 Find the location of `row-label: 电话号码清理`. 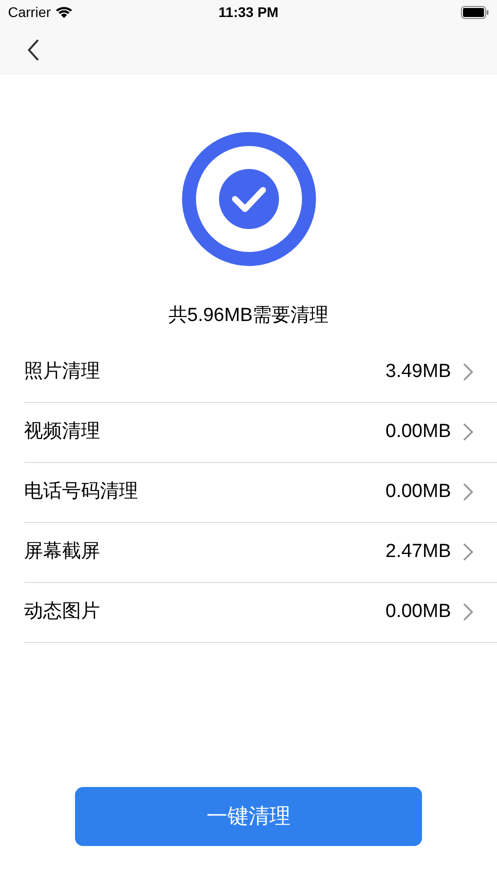

row-label: 电话号码清理 is located at coordinates (81, 492).